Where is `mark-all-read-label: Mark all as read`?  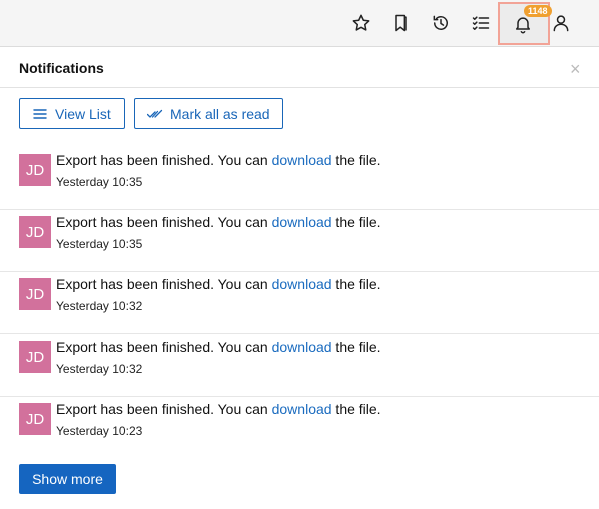
mark-all-read-label: Mark all as read is located at coordinates (220, 113).